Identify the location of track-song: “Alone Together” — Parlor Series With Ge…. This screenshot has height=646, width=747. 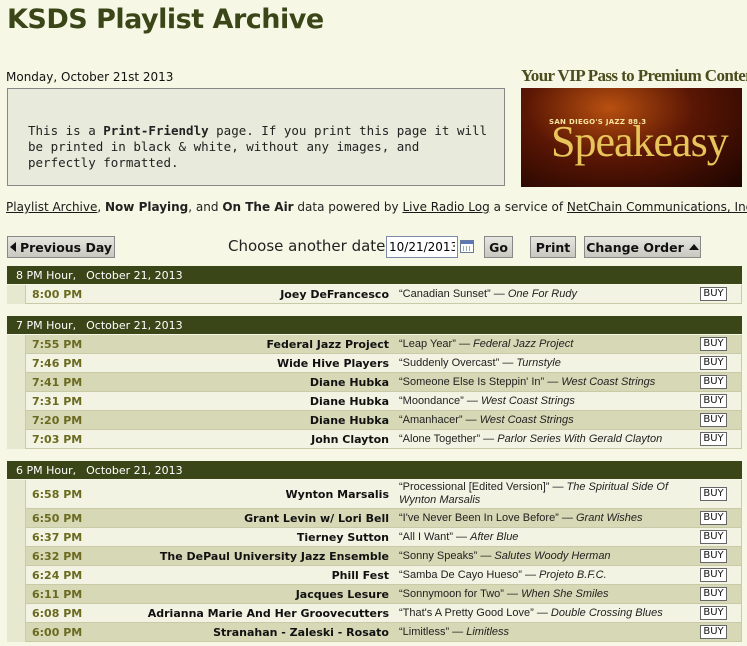
(544, 439).